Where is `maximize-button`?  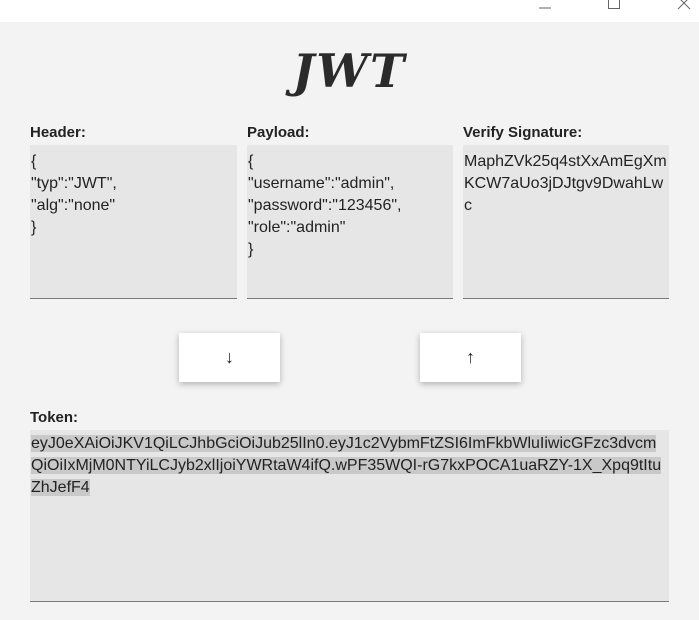
maximize-button is located at coordinates (614, 9).